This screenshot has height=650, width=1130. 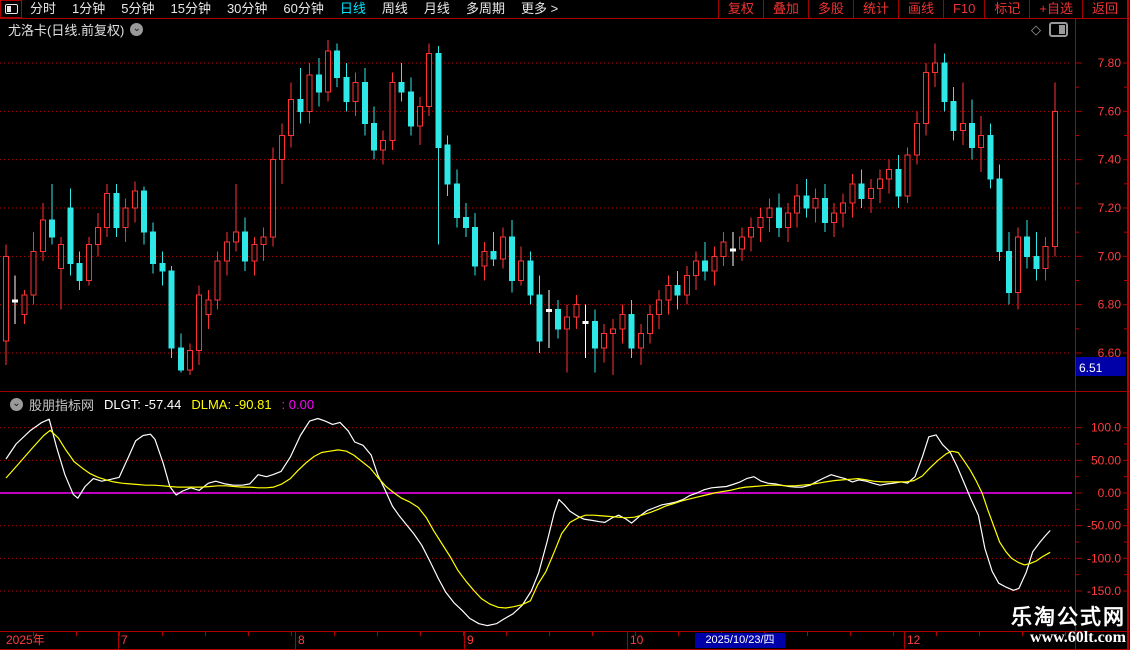 I want to click on date-axis-label: 9, so click(x=470, y=640).